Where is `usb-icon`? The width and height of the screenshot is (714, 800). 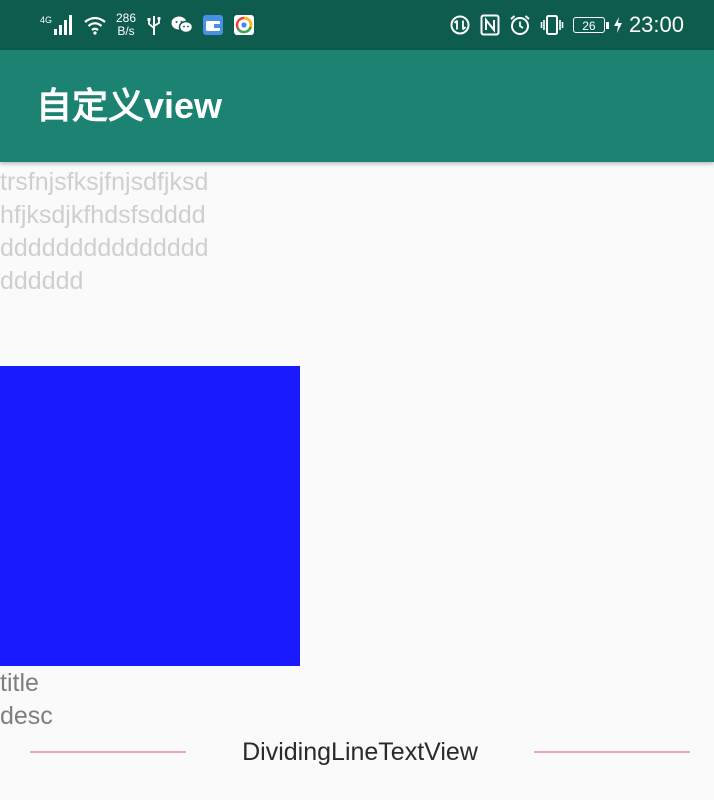
usb-icon is located at coordinates (154, 25).